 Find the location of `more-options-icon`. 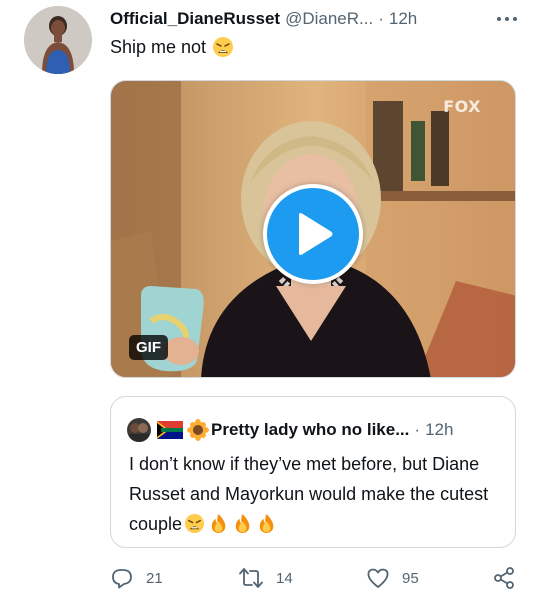

more-options-icon is located at coordinates (507, 19).